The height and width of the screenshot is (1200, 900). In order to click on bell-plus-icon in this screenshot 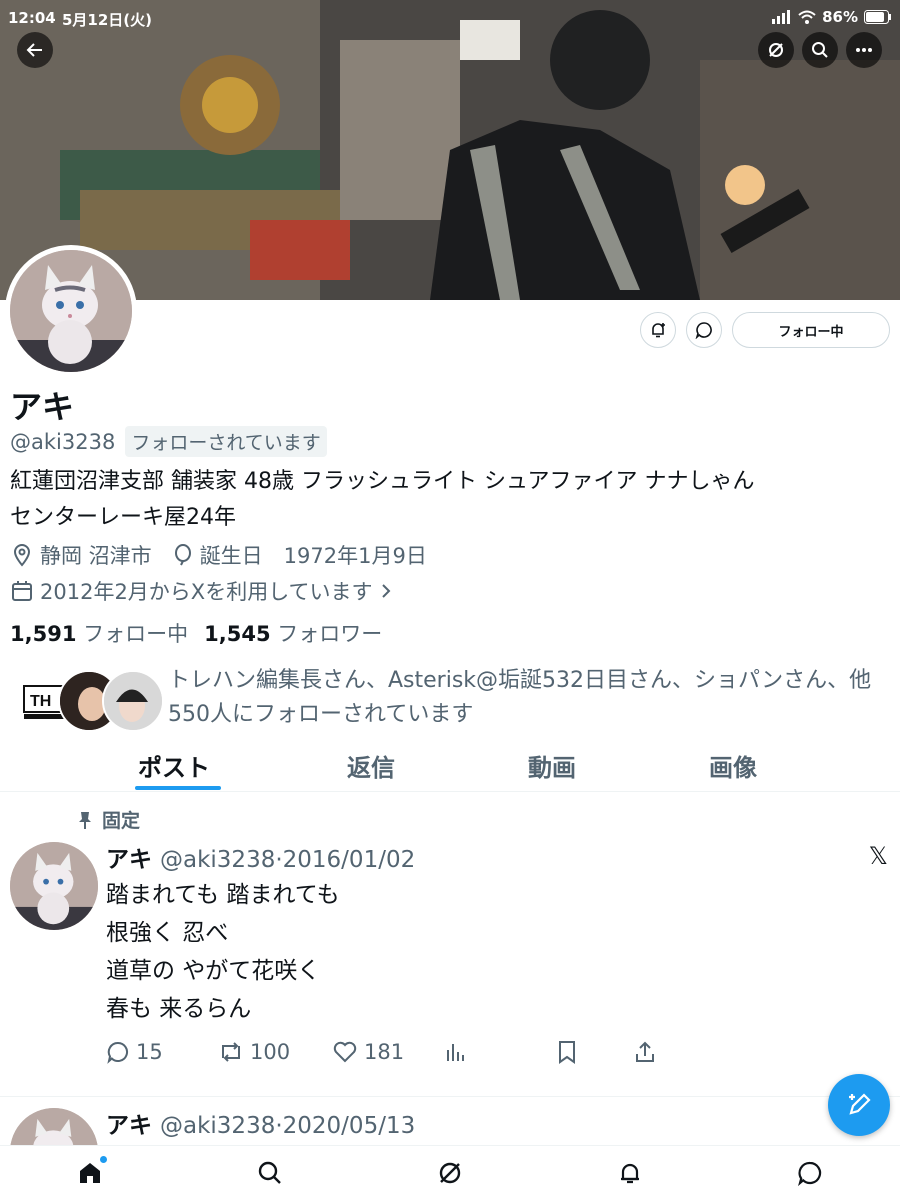, I will do `click(658, 330)`.